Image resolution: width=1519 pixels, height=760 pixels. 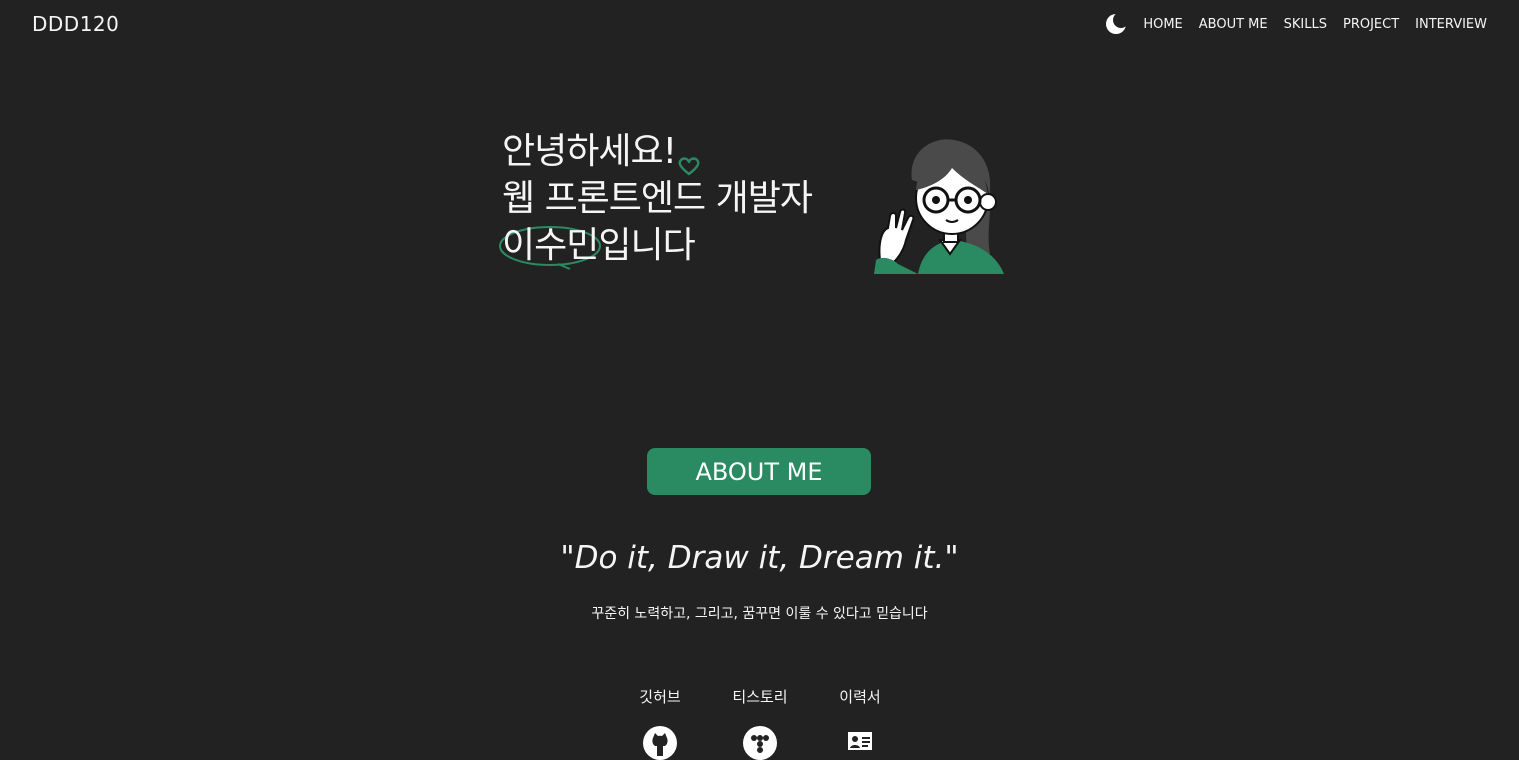 I want to click on hero-section: 안녕하세요! 웹 프론트엔드 개발자 이수민 입니다, so click(x=760, y=203).